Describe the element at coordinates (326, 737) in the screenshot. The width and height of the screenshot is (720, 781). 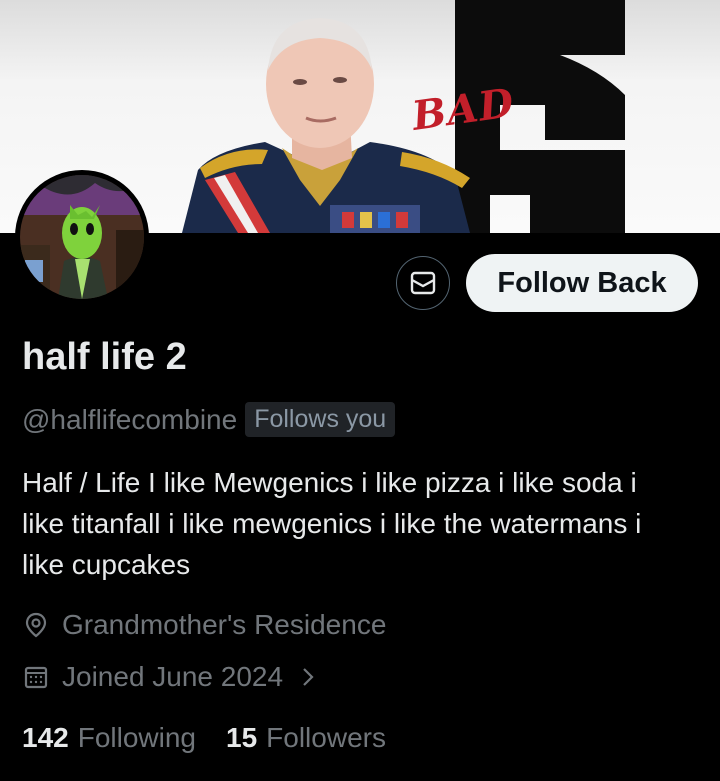
I see `followers-label: Followers` at that location.